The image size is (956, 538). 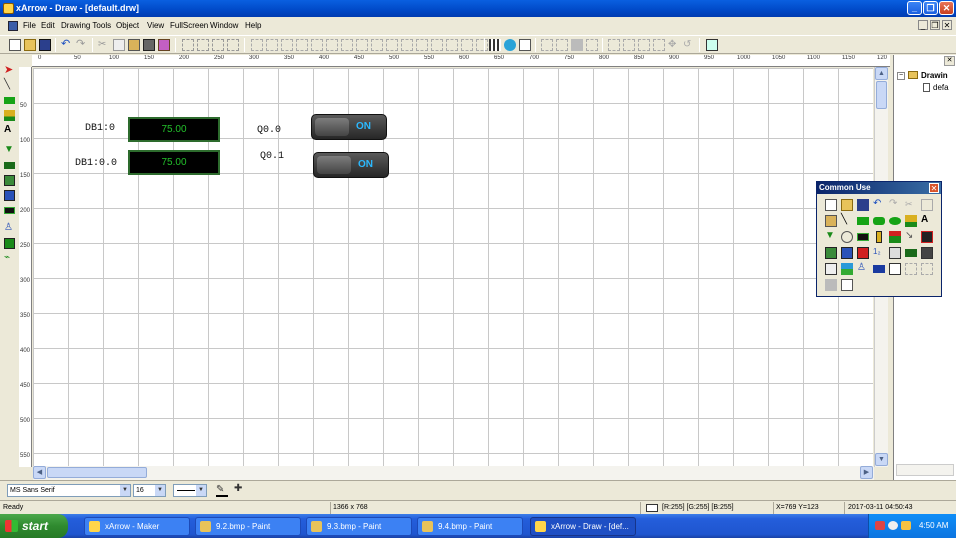 I want to click on copy-icon, so click(x=927, y=205).